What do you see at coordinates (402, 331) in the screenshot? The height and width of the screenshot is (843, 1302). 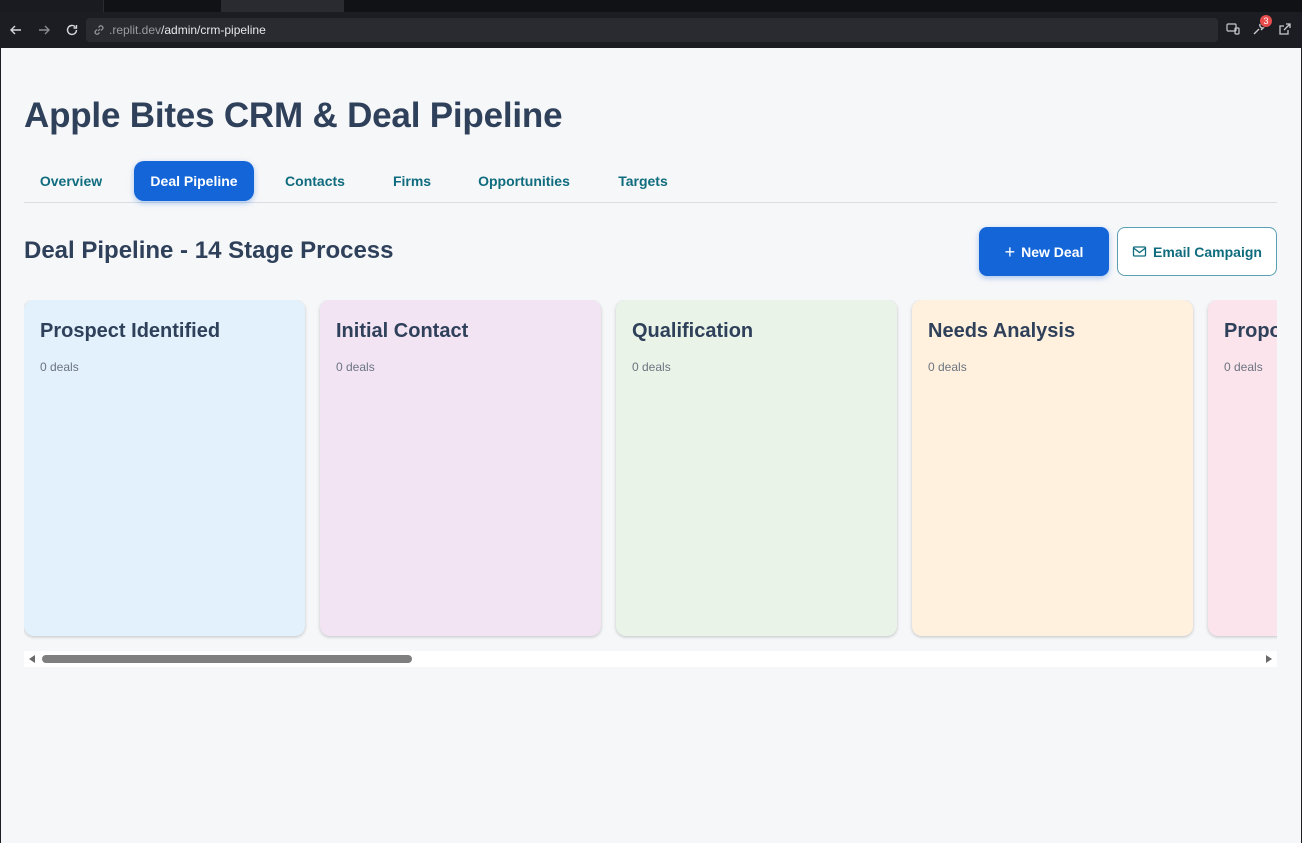 I see `stage-title: Initial Contact` at bounding box center [402, 331].